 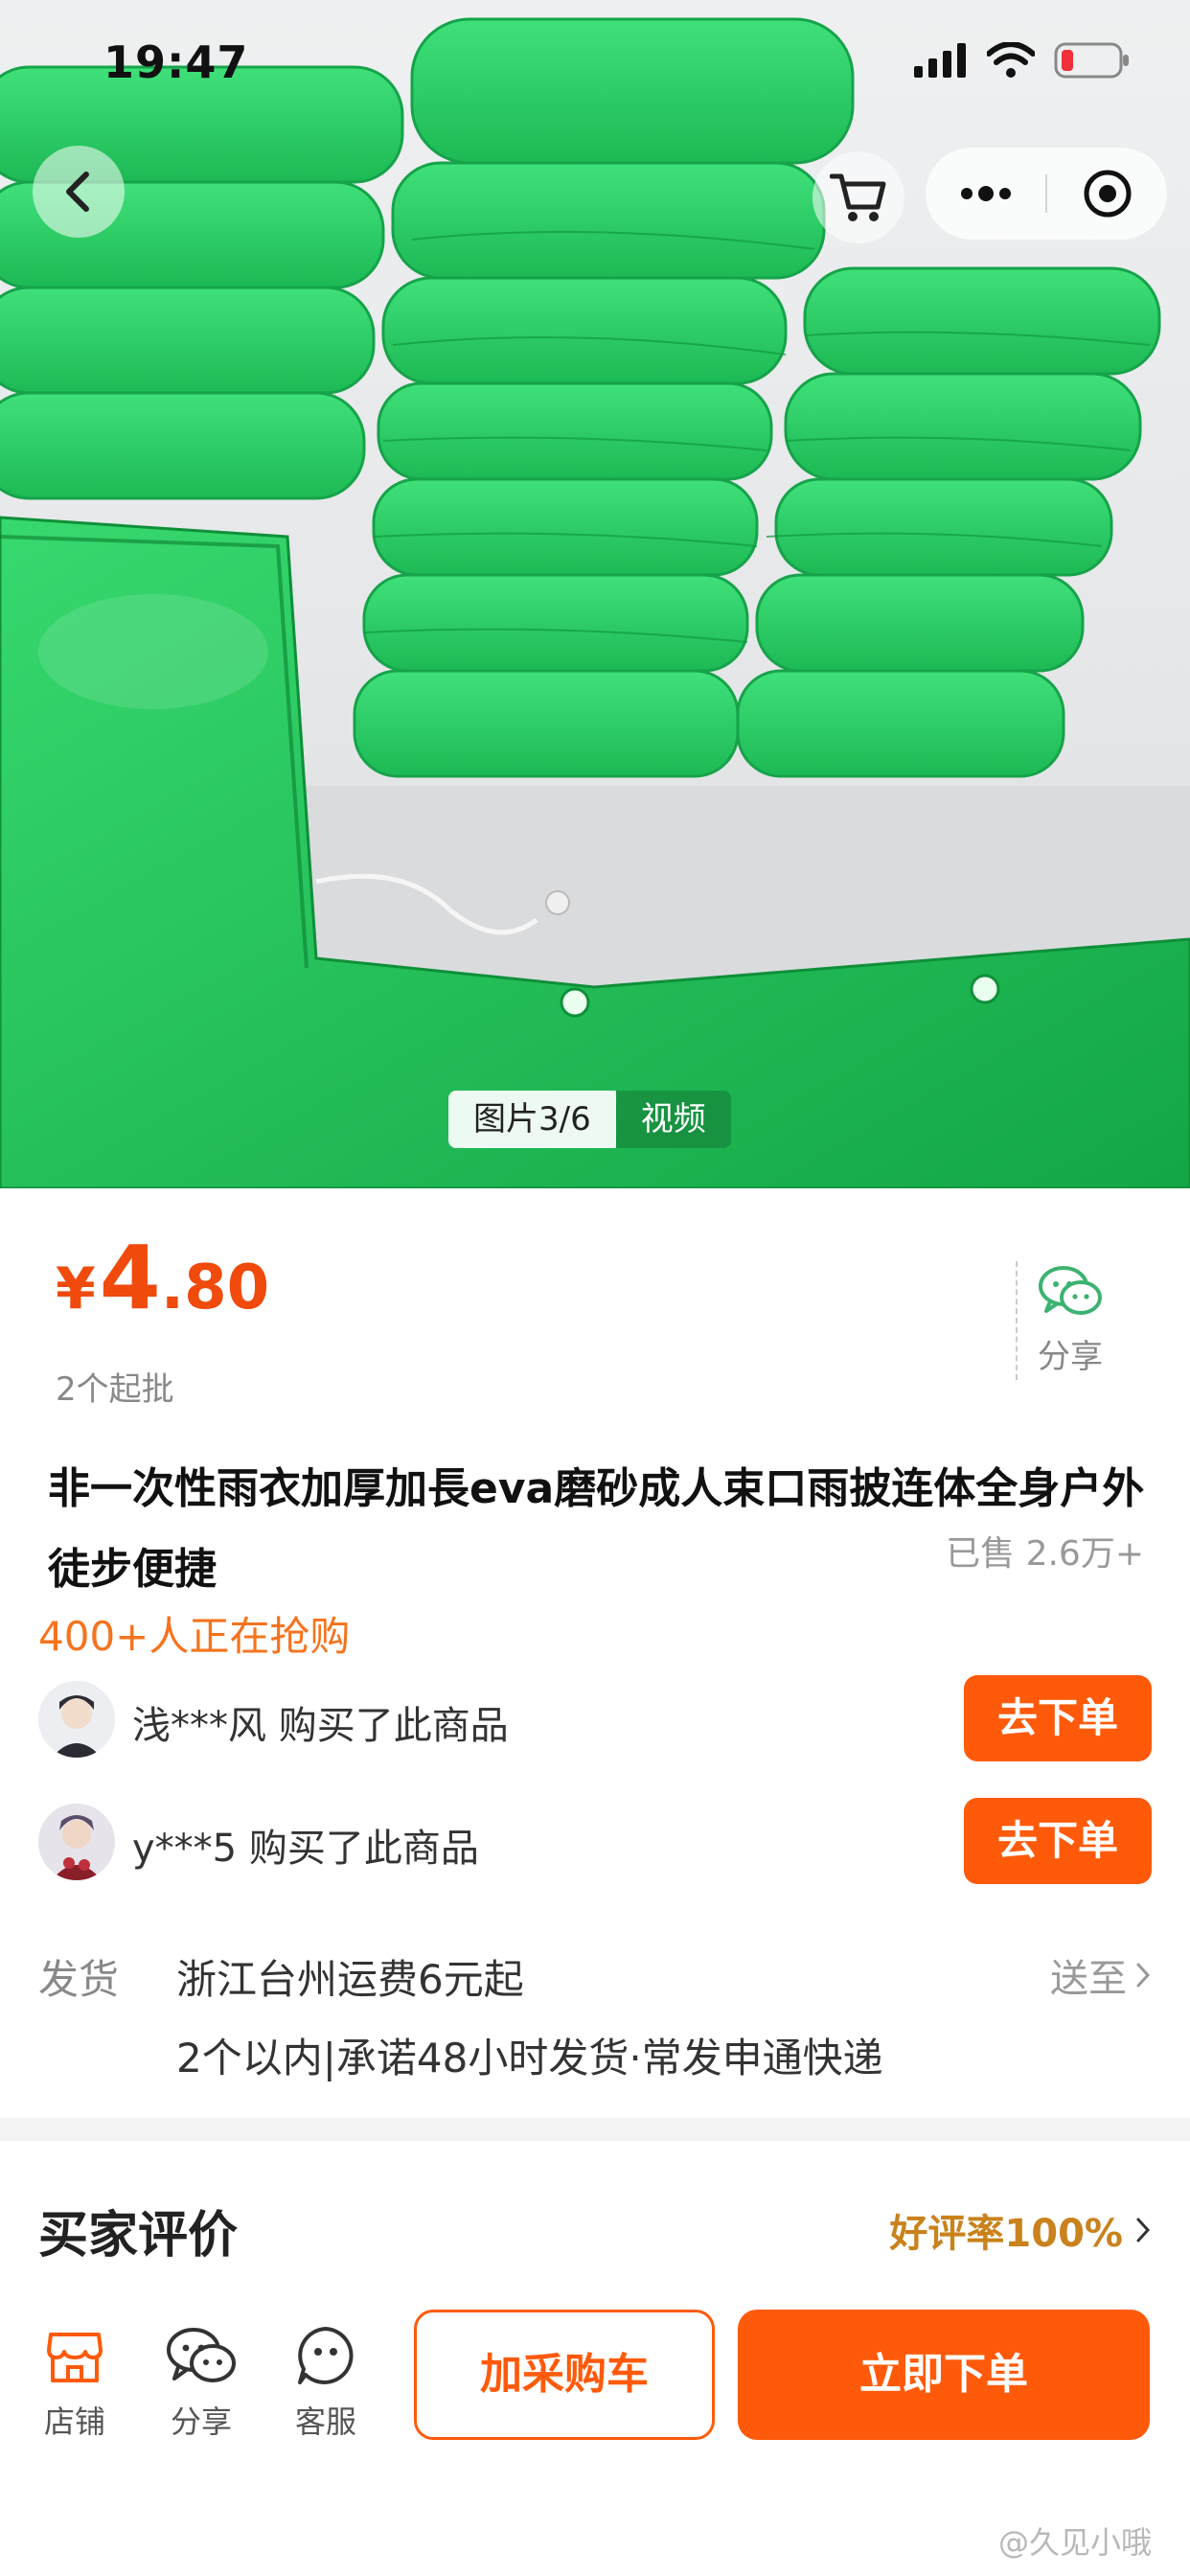 What do you see at coordinates (940, 60) in the screenshot?
I see `cellular-signal-icon` at bounding box center [940, 60].